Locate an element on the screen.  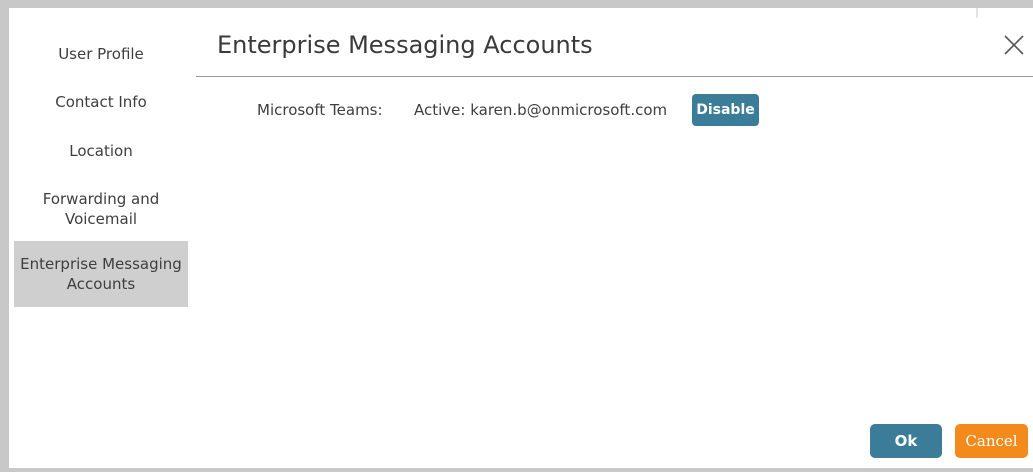
close-button is located at coordinates (1014, 45).